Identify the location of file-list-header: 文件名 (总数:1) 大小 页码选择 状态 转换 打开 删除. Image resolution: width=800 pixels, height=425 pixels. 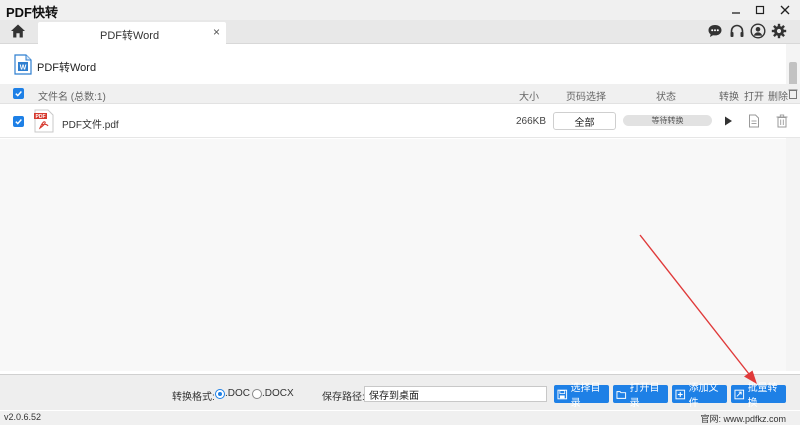
(400, 94).